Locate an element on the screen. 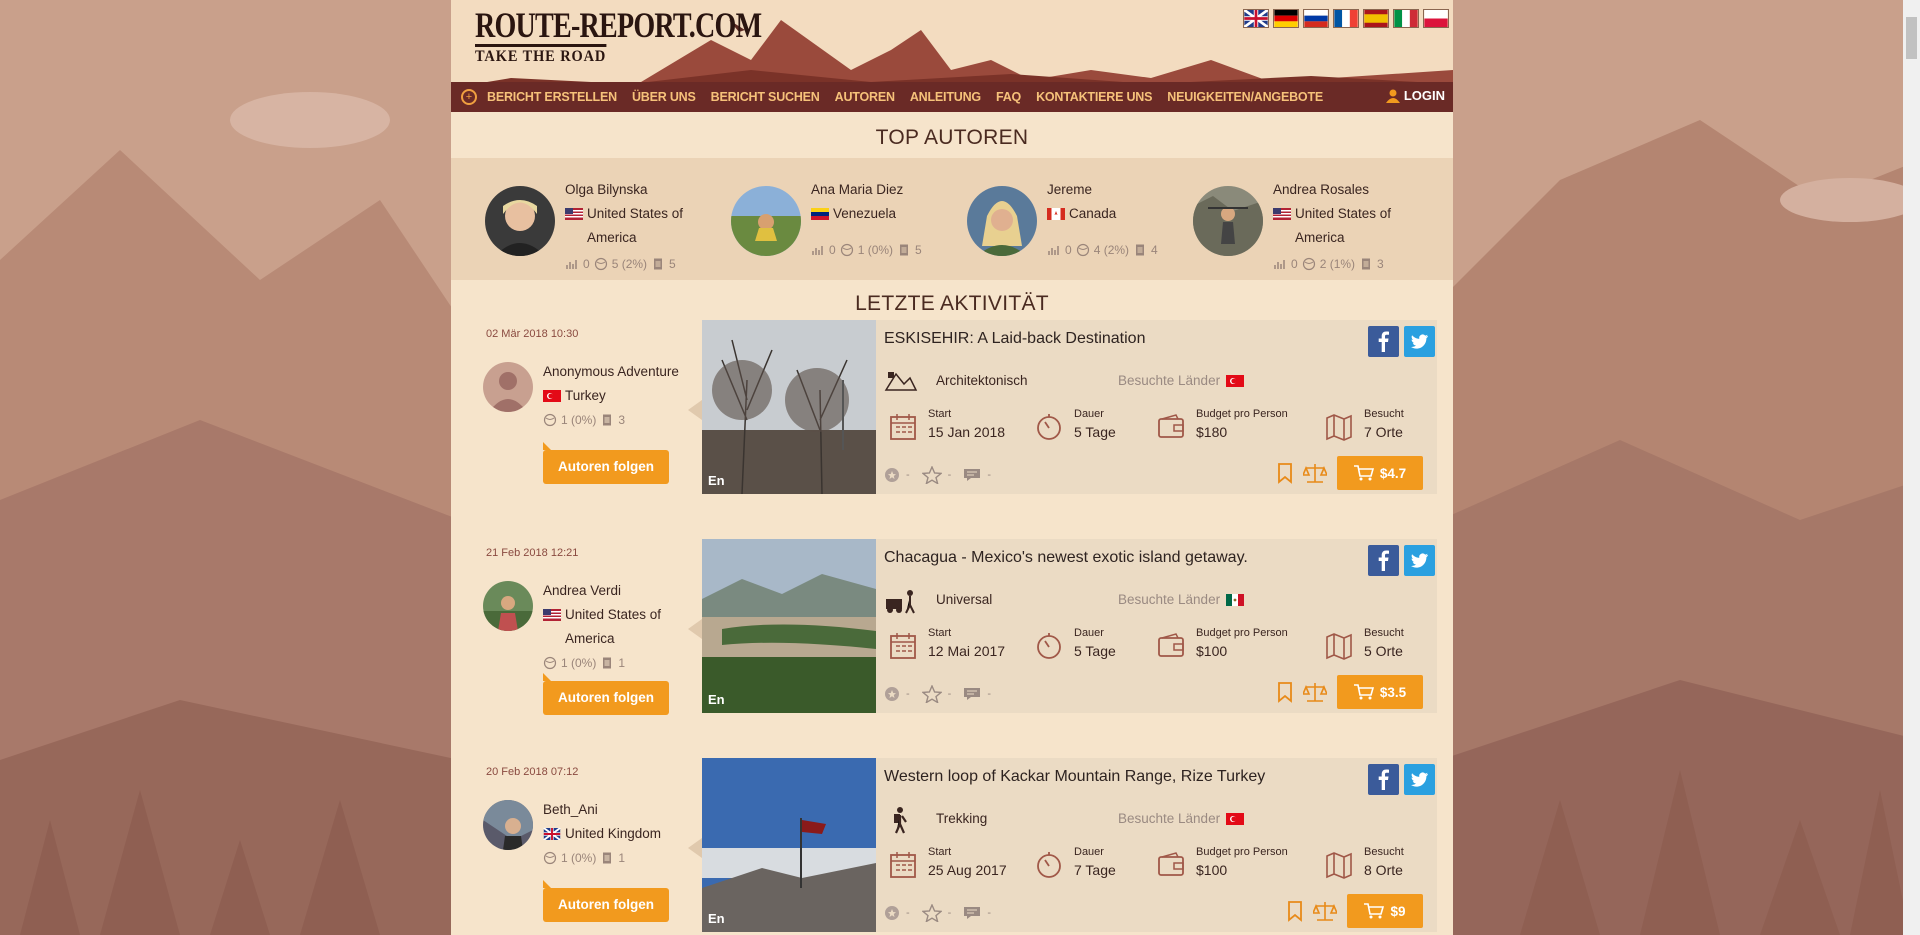 The height and width of the screenshot is (935, 1920). author-name: Andrea Verdi is located at coordinates (613, 591).